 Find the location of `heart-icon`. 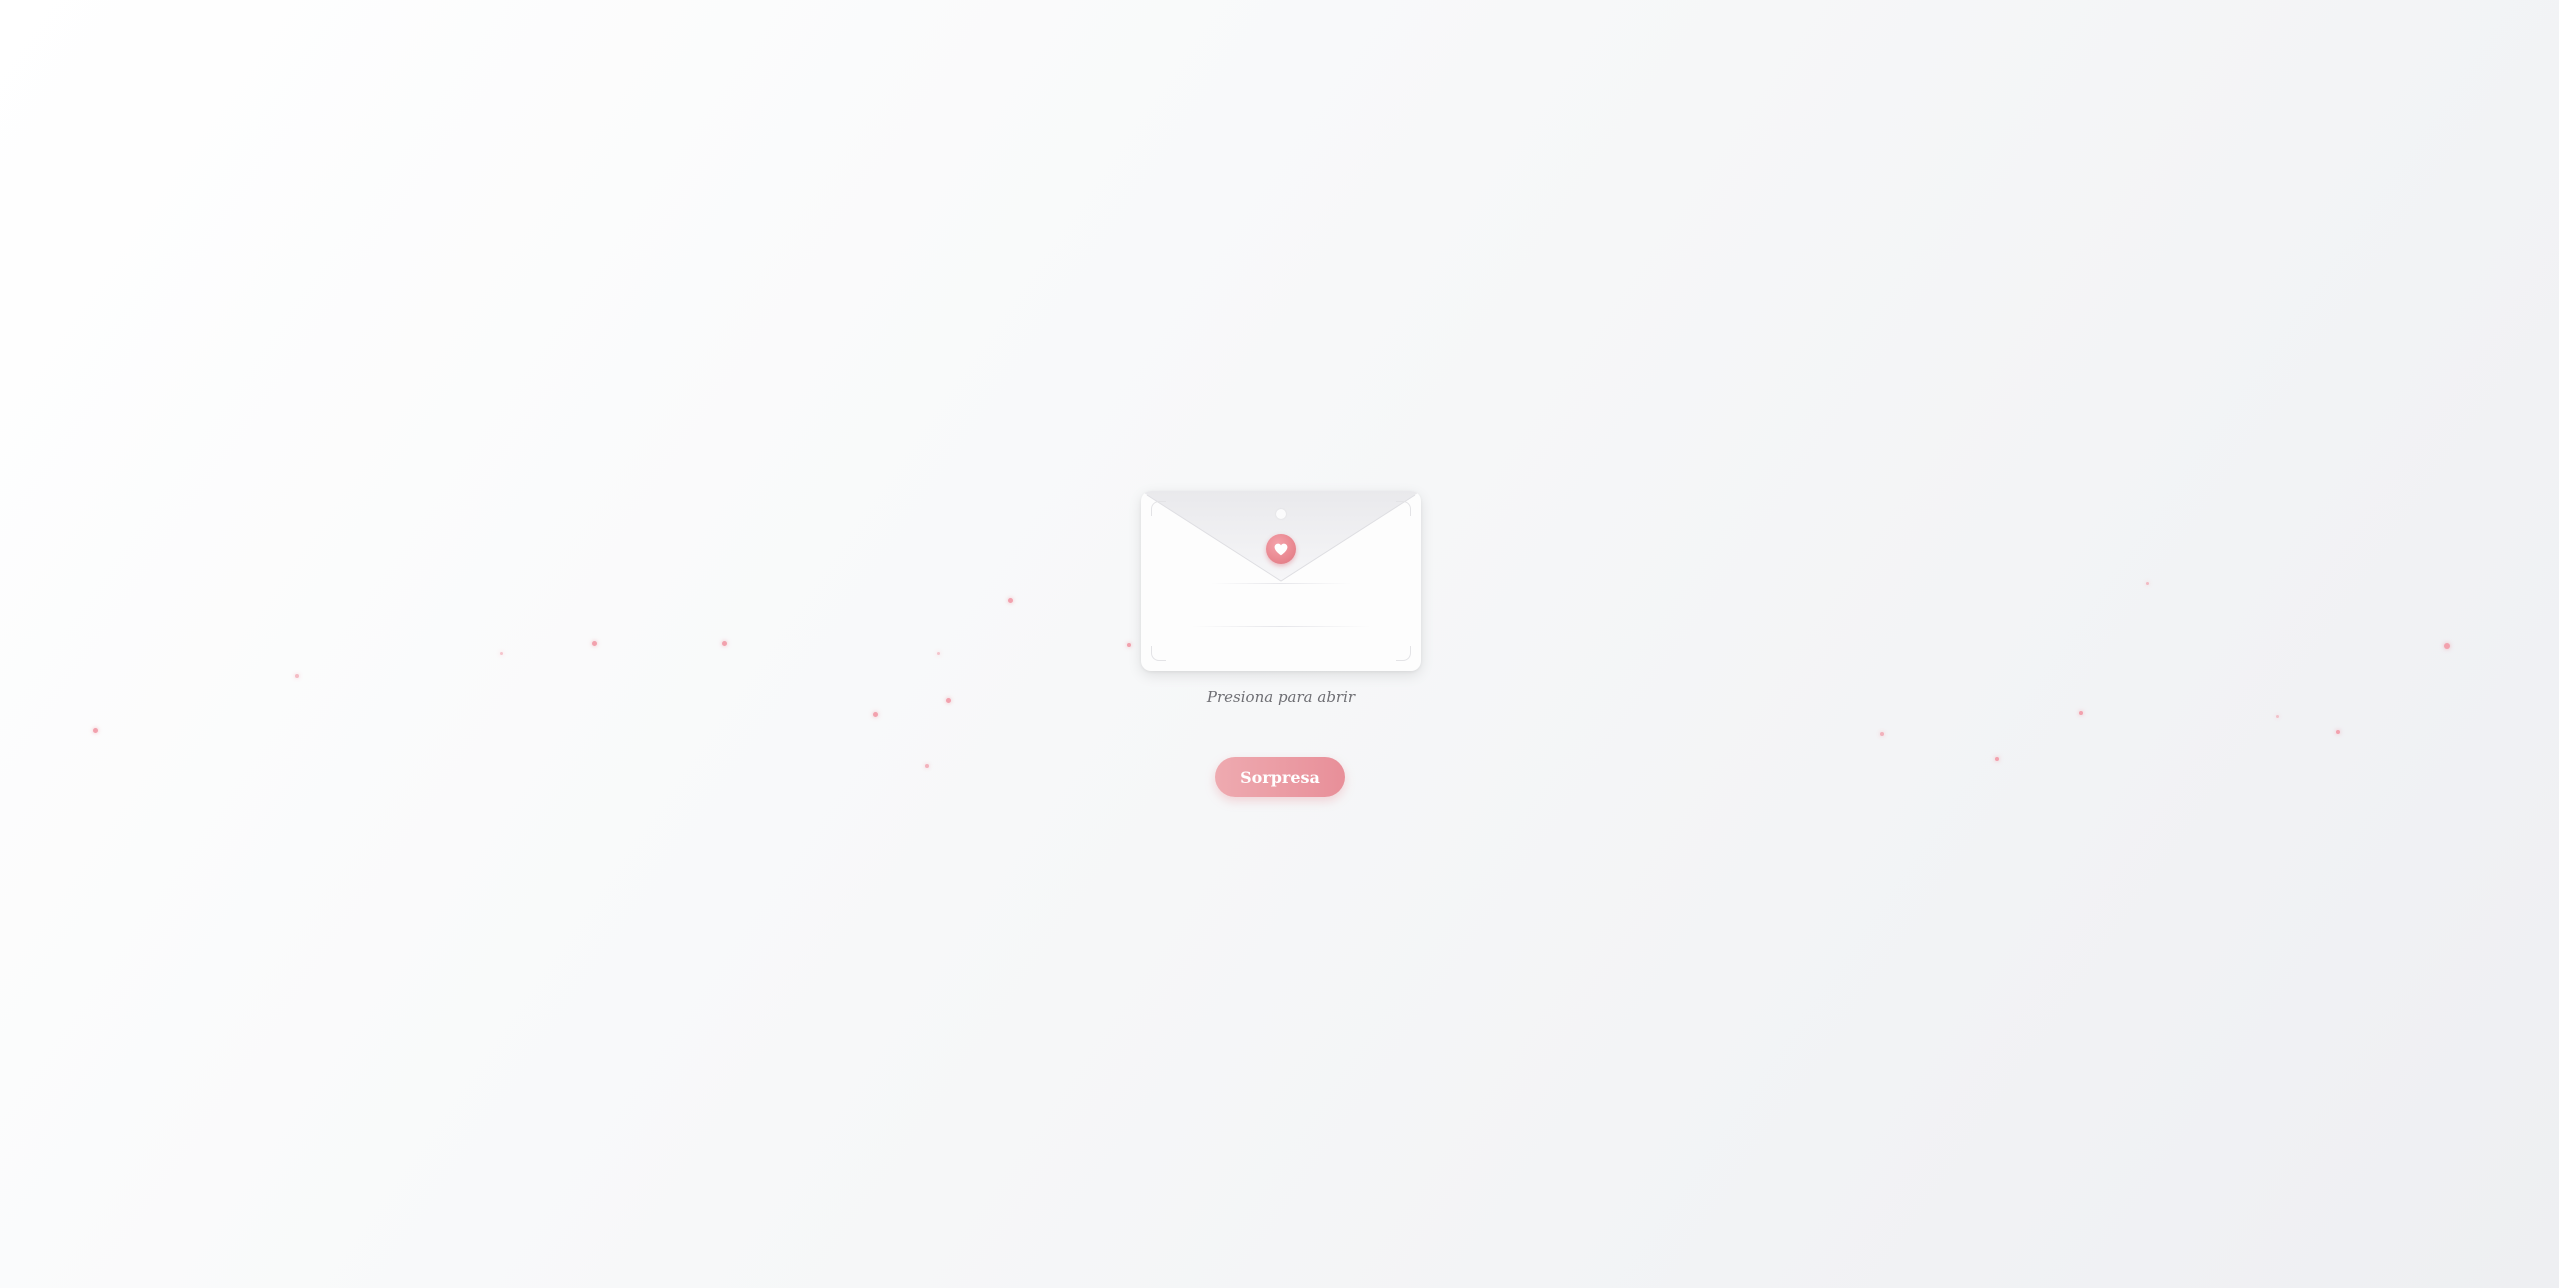

heart-icon is located at coordinates (1281, 549).